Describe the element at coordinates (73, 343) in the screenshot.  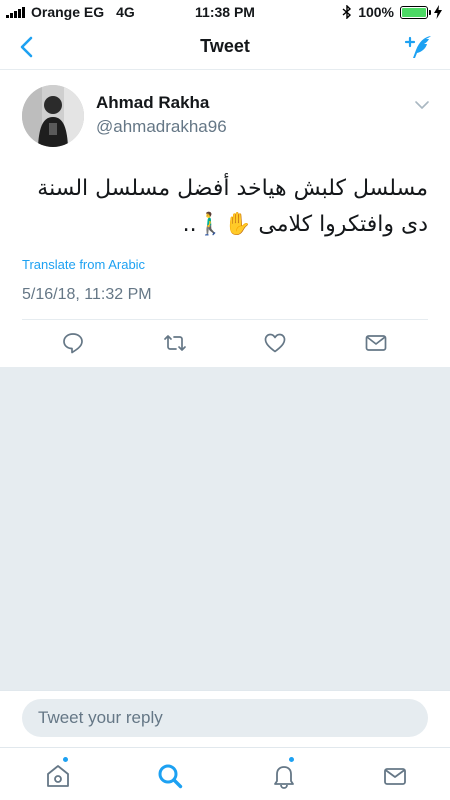
I see `reply-icon` at that location.